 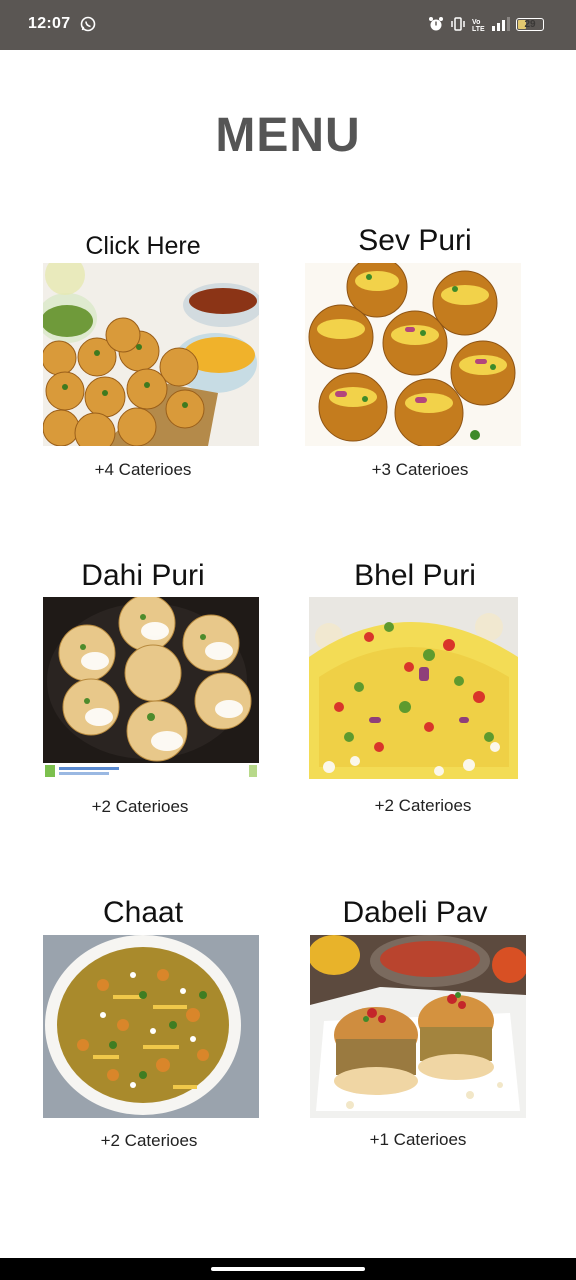 I want to click on card-categories-count: +4 Caterioes, so click(x=143, y=469).